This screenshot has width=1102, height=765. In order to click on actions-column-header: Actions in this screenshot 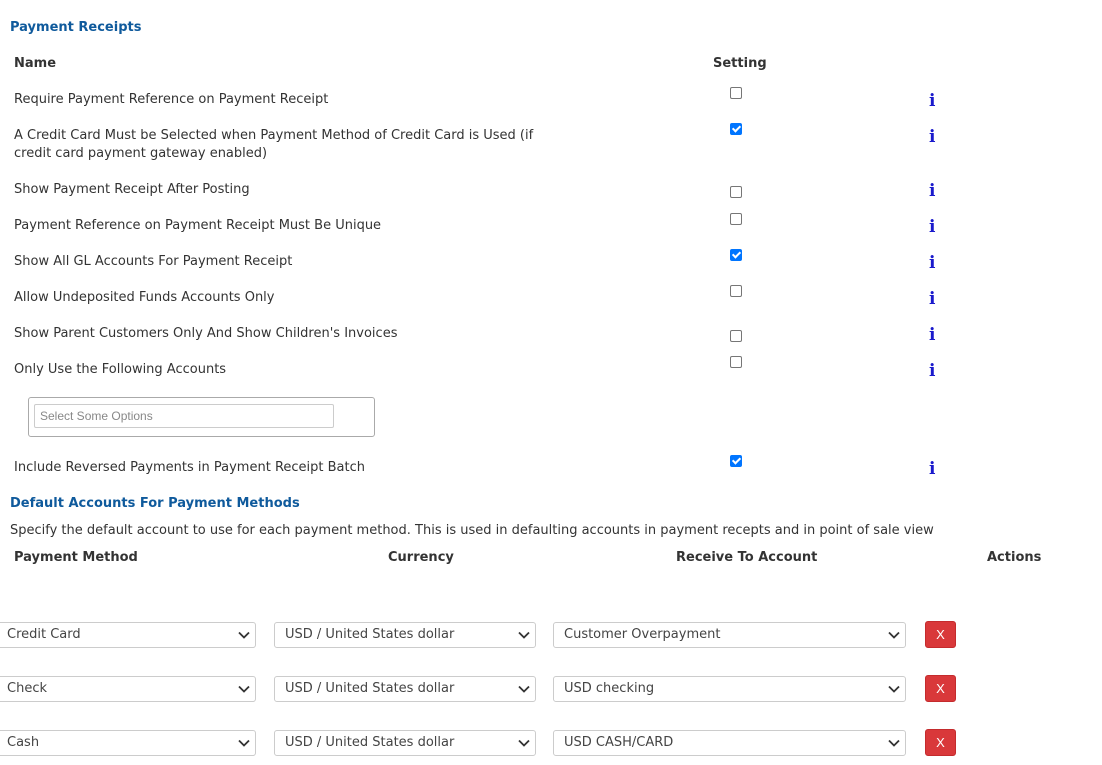, I will do `click(1014, 557)`.